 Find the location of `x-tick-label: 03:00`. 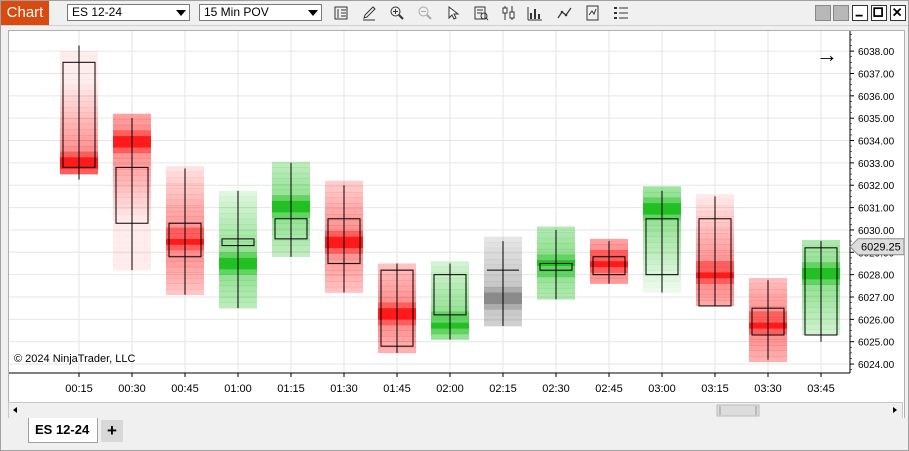

x-tick-label: 03:00 is located at coordinates (662, 389).